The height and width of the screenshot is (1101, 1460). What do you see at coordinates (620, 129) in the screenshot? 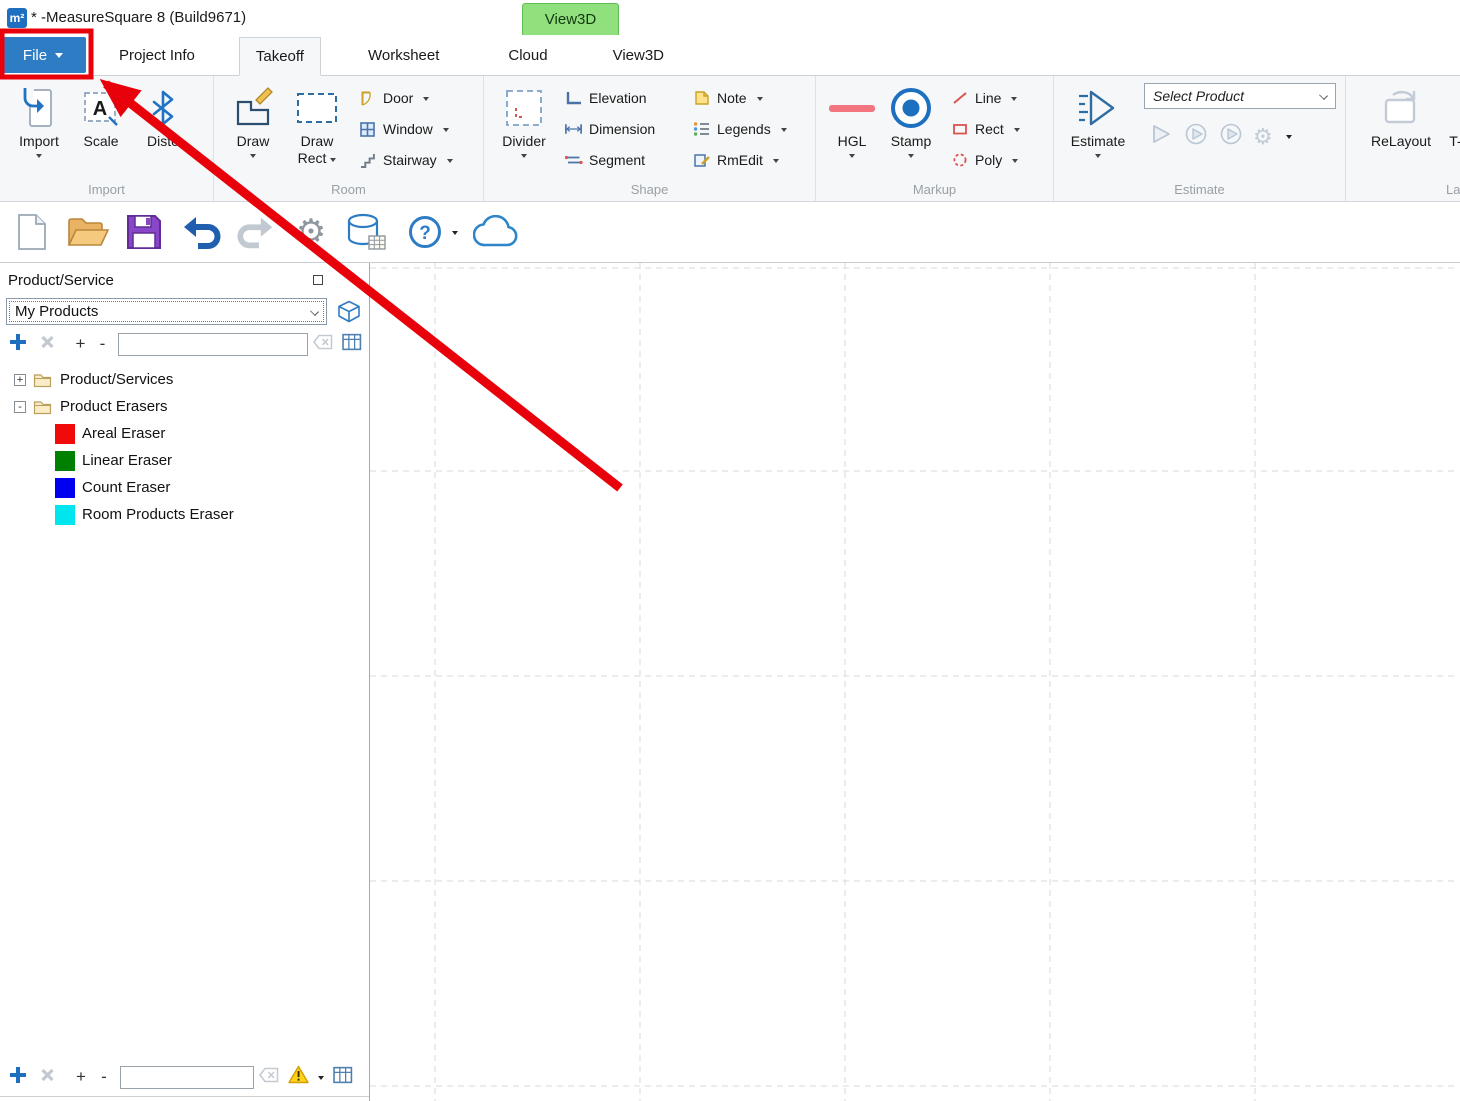
I see `dimension-button: Dimension` at bounding box center [620, 129].